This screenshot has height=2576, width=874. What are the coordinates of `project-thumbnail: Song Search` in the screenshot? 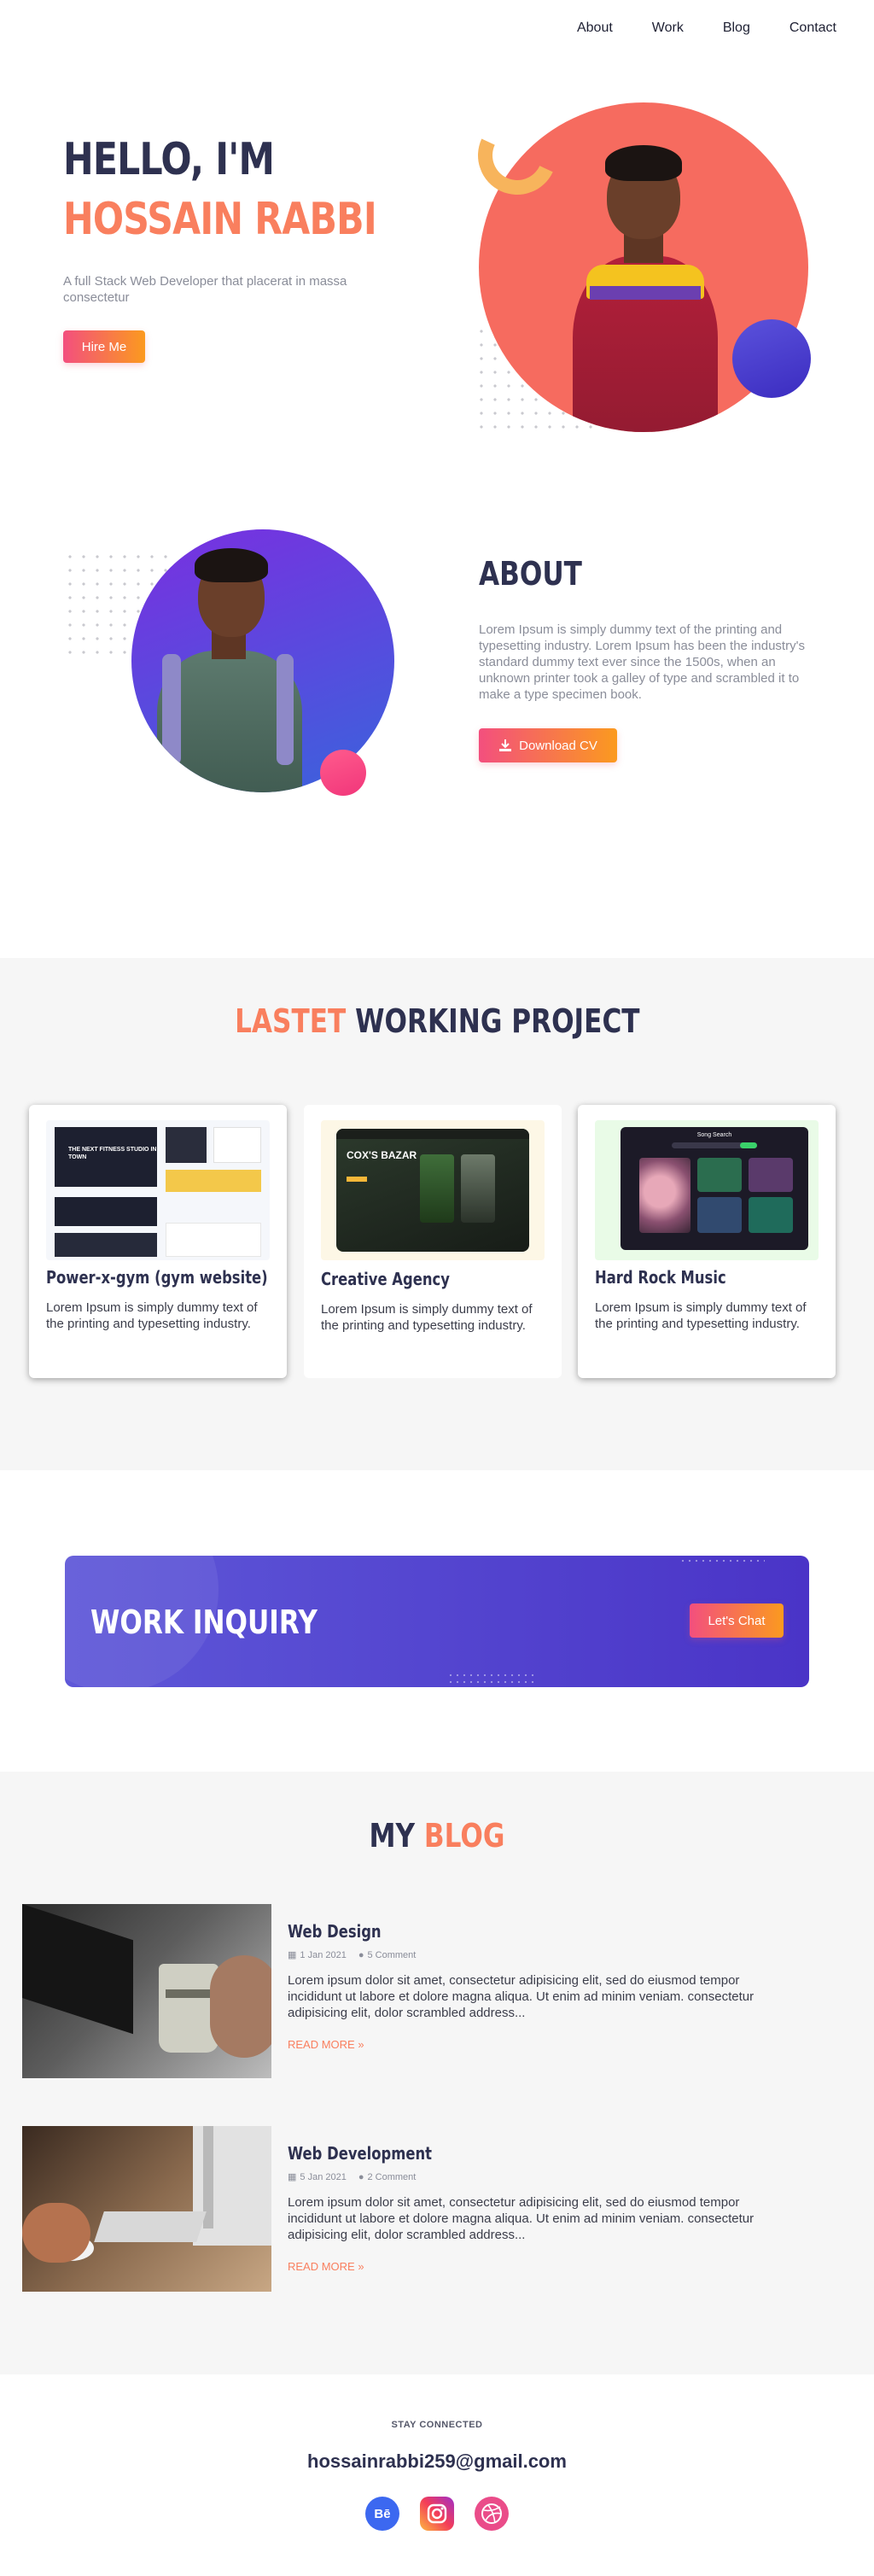 It's located at (707, 1190).